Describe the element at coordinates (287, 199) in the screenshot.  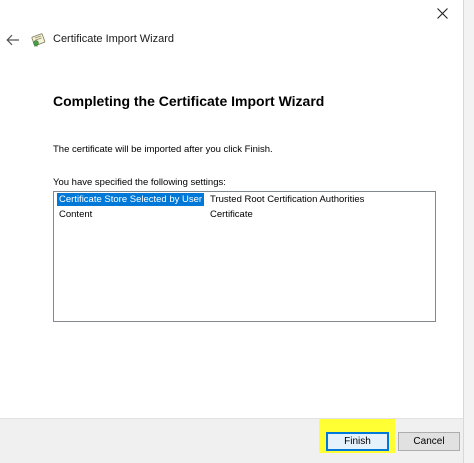
I see `setting-value: Trusted Root Certification Authorities` at that location.